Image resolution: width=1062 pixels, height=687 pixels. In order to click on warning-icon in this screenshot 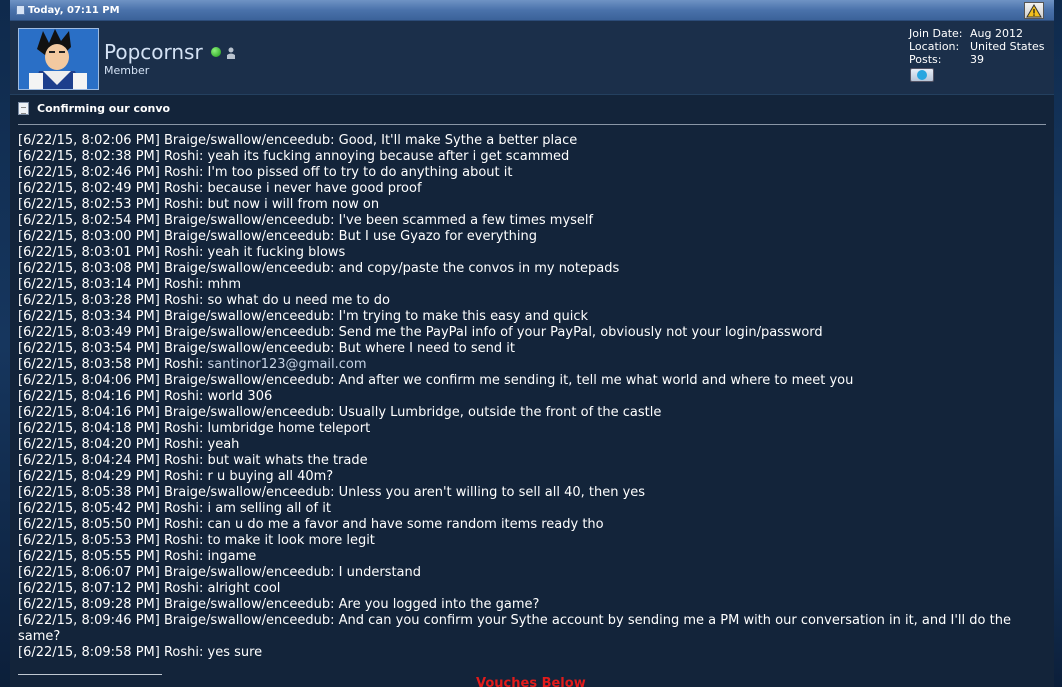, I will do `click(1034, 10)`.